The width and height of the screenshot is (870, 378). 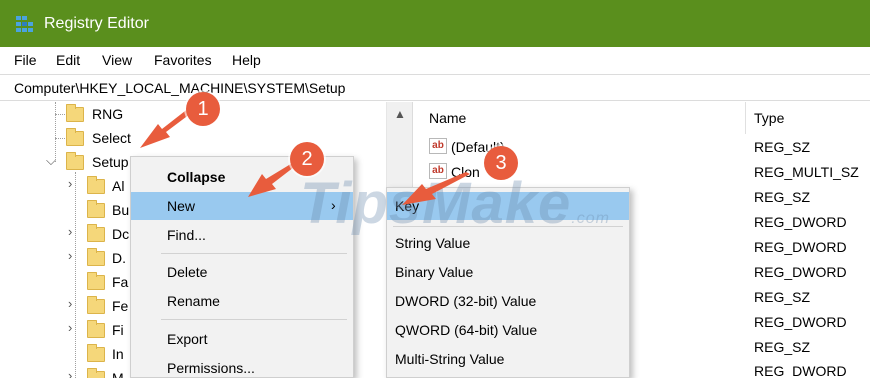 I want to click on menu-file: File, so click(x=25, y=60).